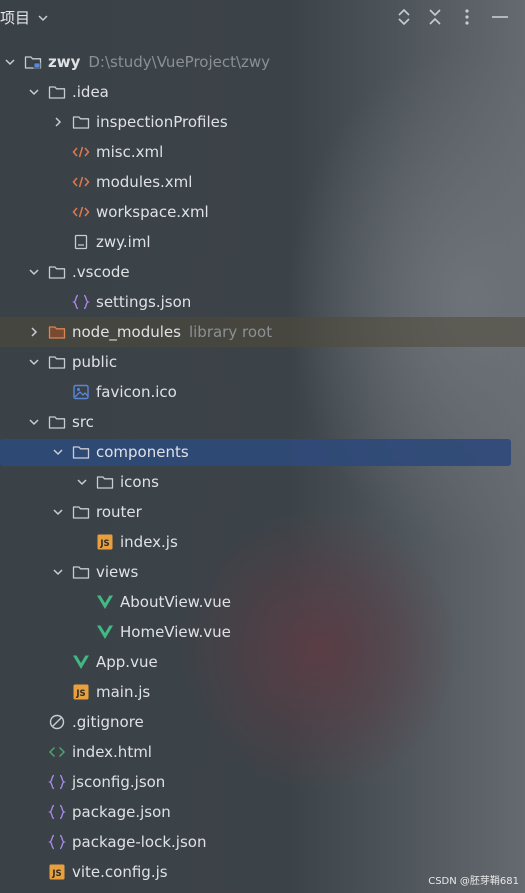 The image size is (525, 893). I want to click on tree-item-label: views, so click(117, 572).